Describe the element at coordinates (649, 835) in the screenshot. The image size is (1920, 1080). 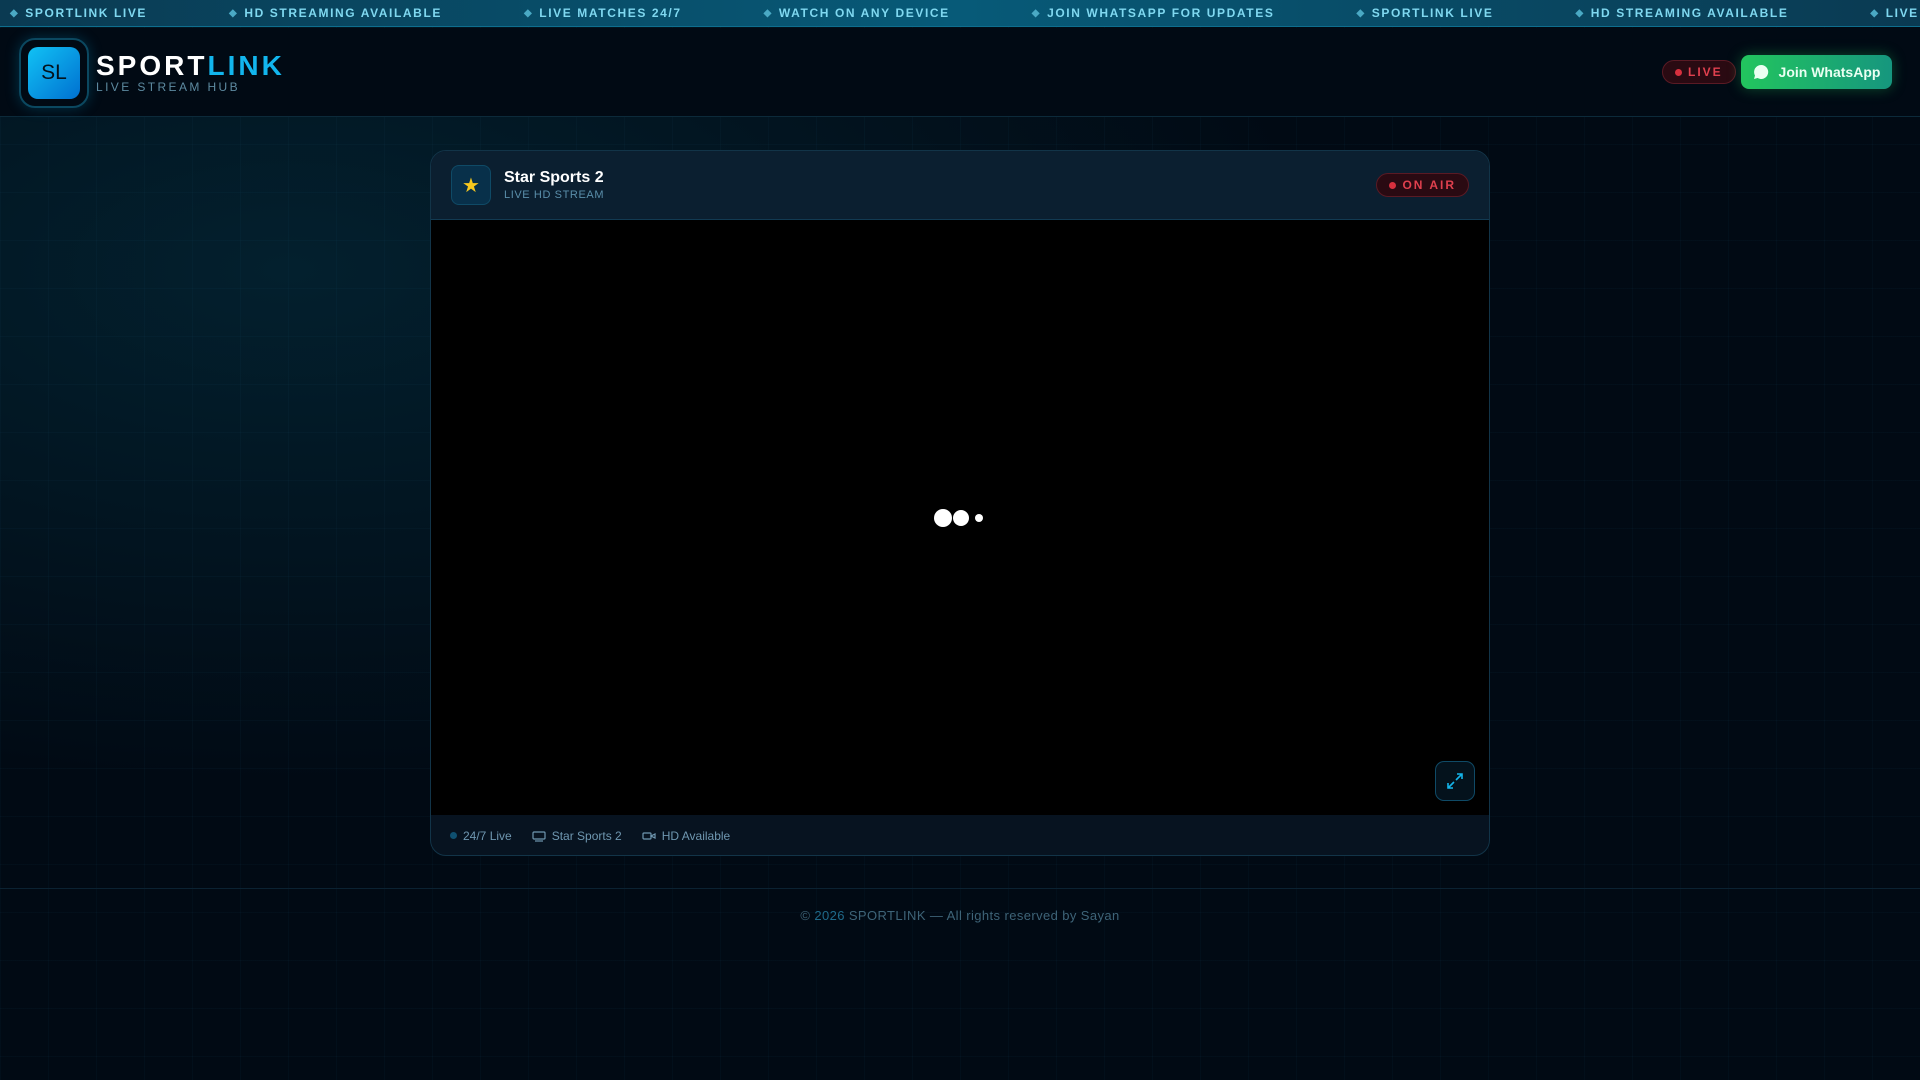
I see `video-camera-icon` at that location.